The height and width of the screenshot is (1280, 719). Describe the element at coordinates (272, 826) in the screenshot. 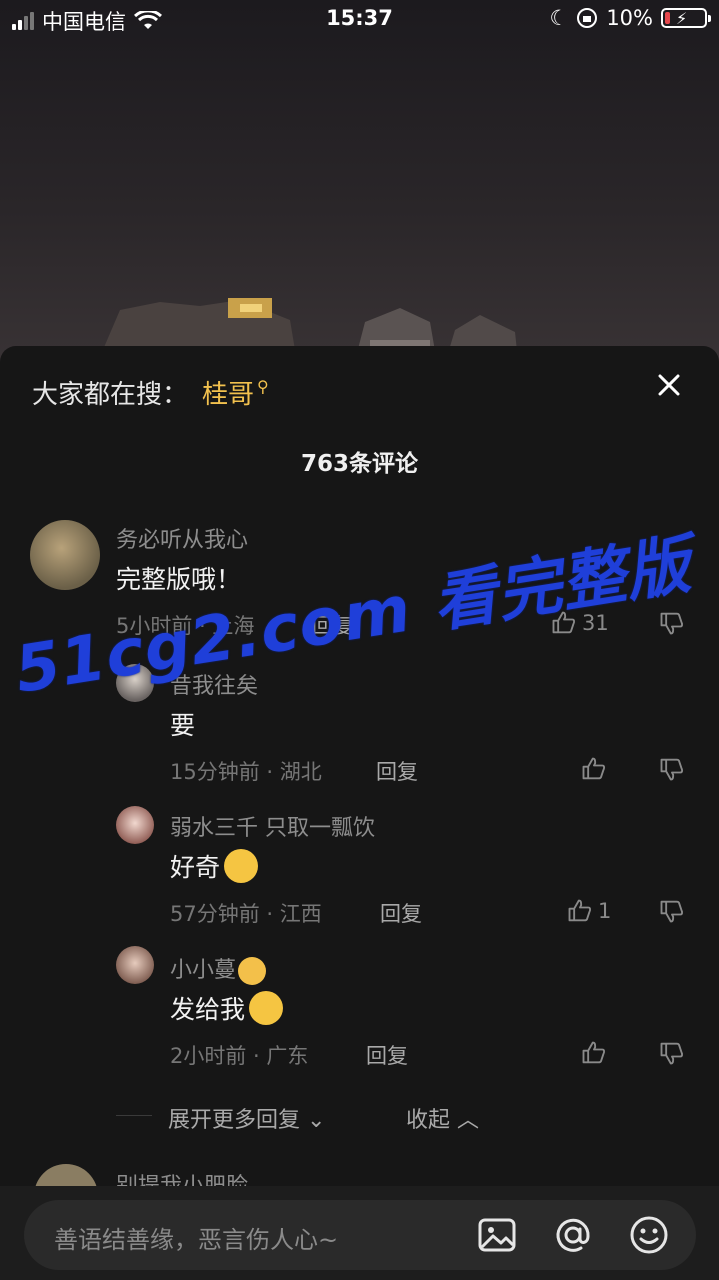

I see `comment-username: 弱水三千 只取一瓢饮` at that location.